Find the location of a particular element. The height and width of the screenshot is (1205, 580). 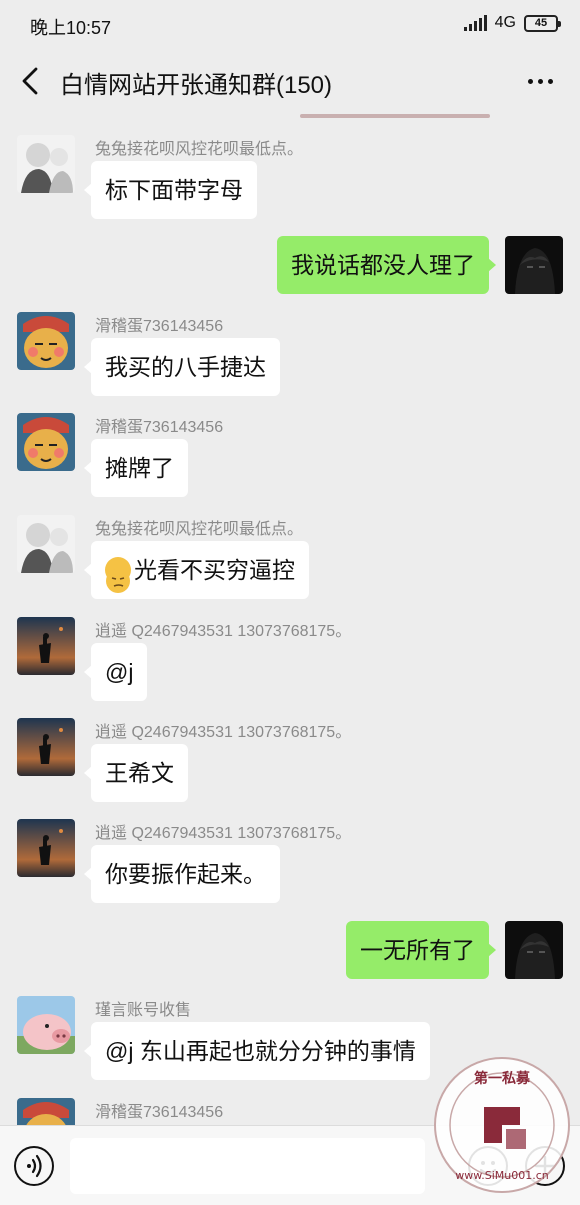

message-input is located at coordinates (247, 1166).